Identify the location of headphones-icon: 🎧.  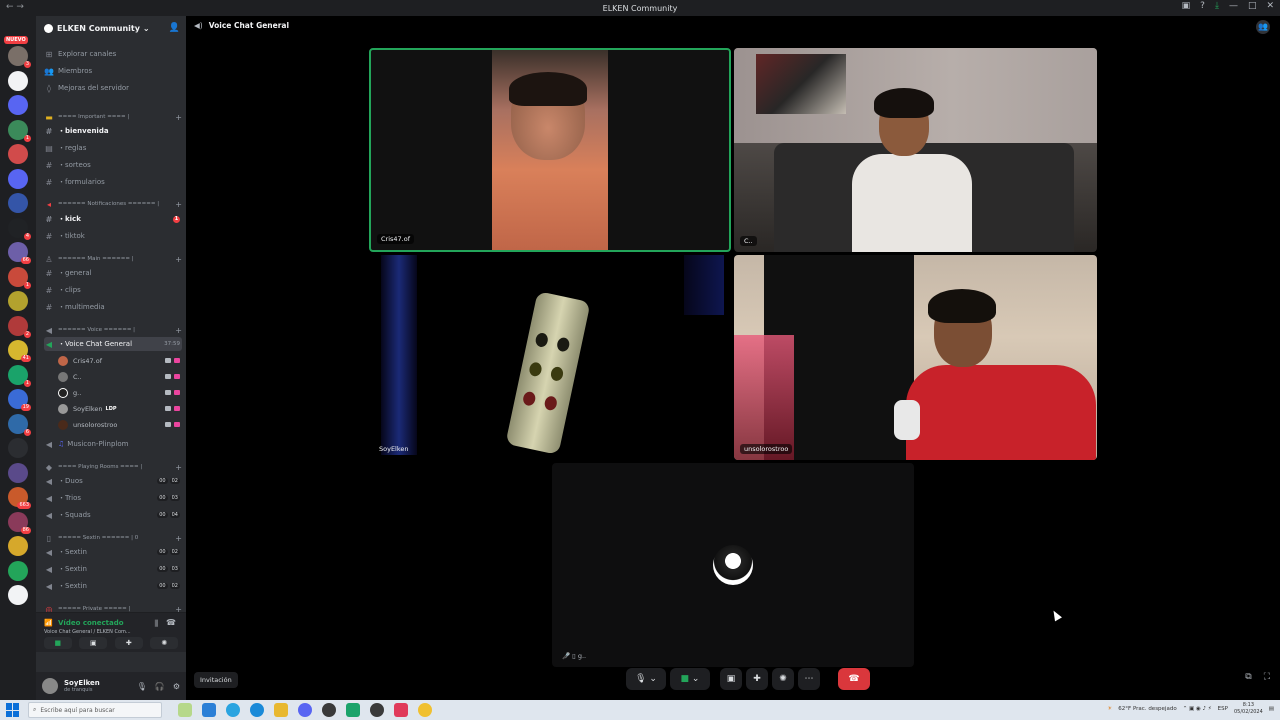
(160, 686).